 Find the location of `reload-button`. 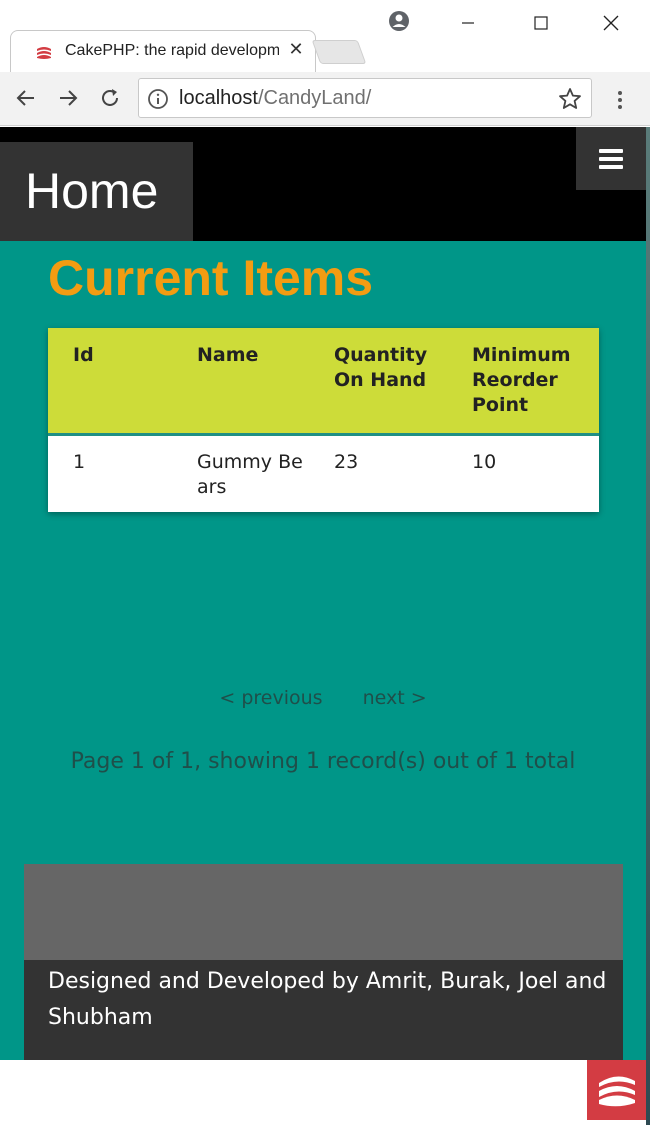

reload-button is located at coordinates (110, 98).